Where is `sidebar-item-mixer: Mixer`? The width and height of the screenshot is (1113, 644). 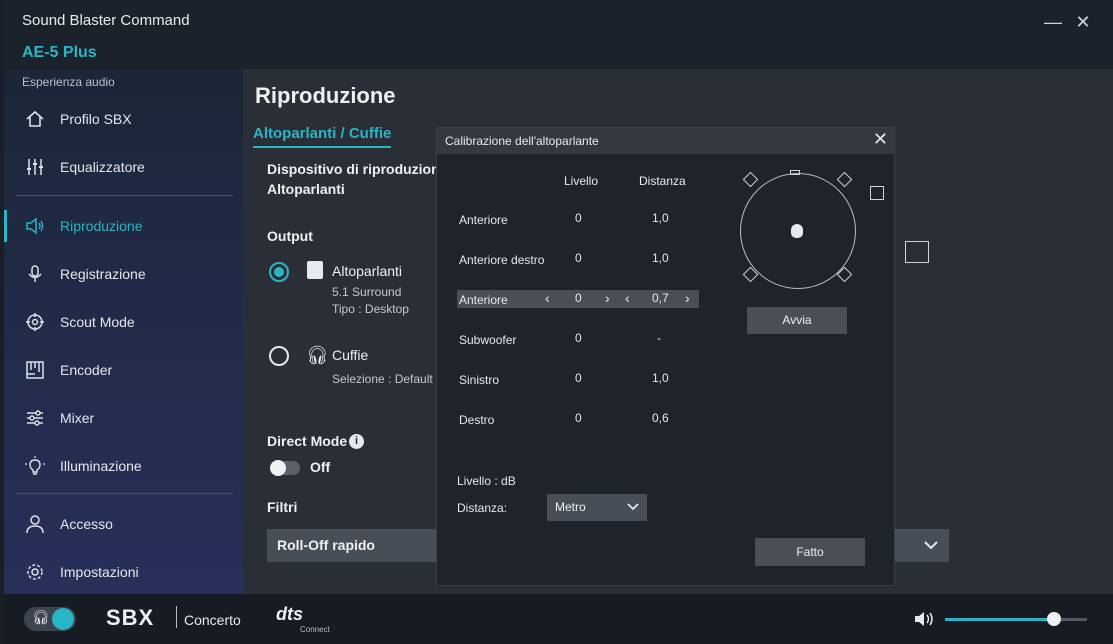 sidebar-item-mixer: Mixer is located at coordinates (123, 418).